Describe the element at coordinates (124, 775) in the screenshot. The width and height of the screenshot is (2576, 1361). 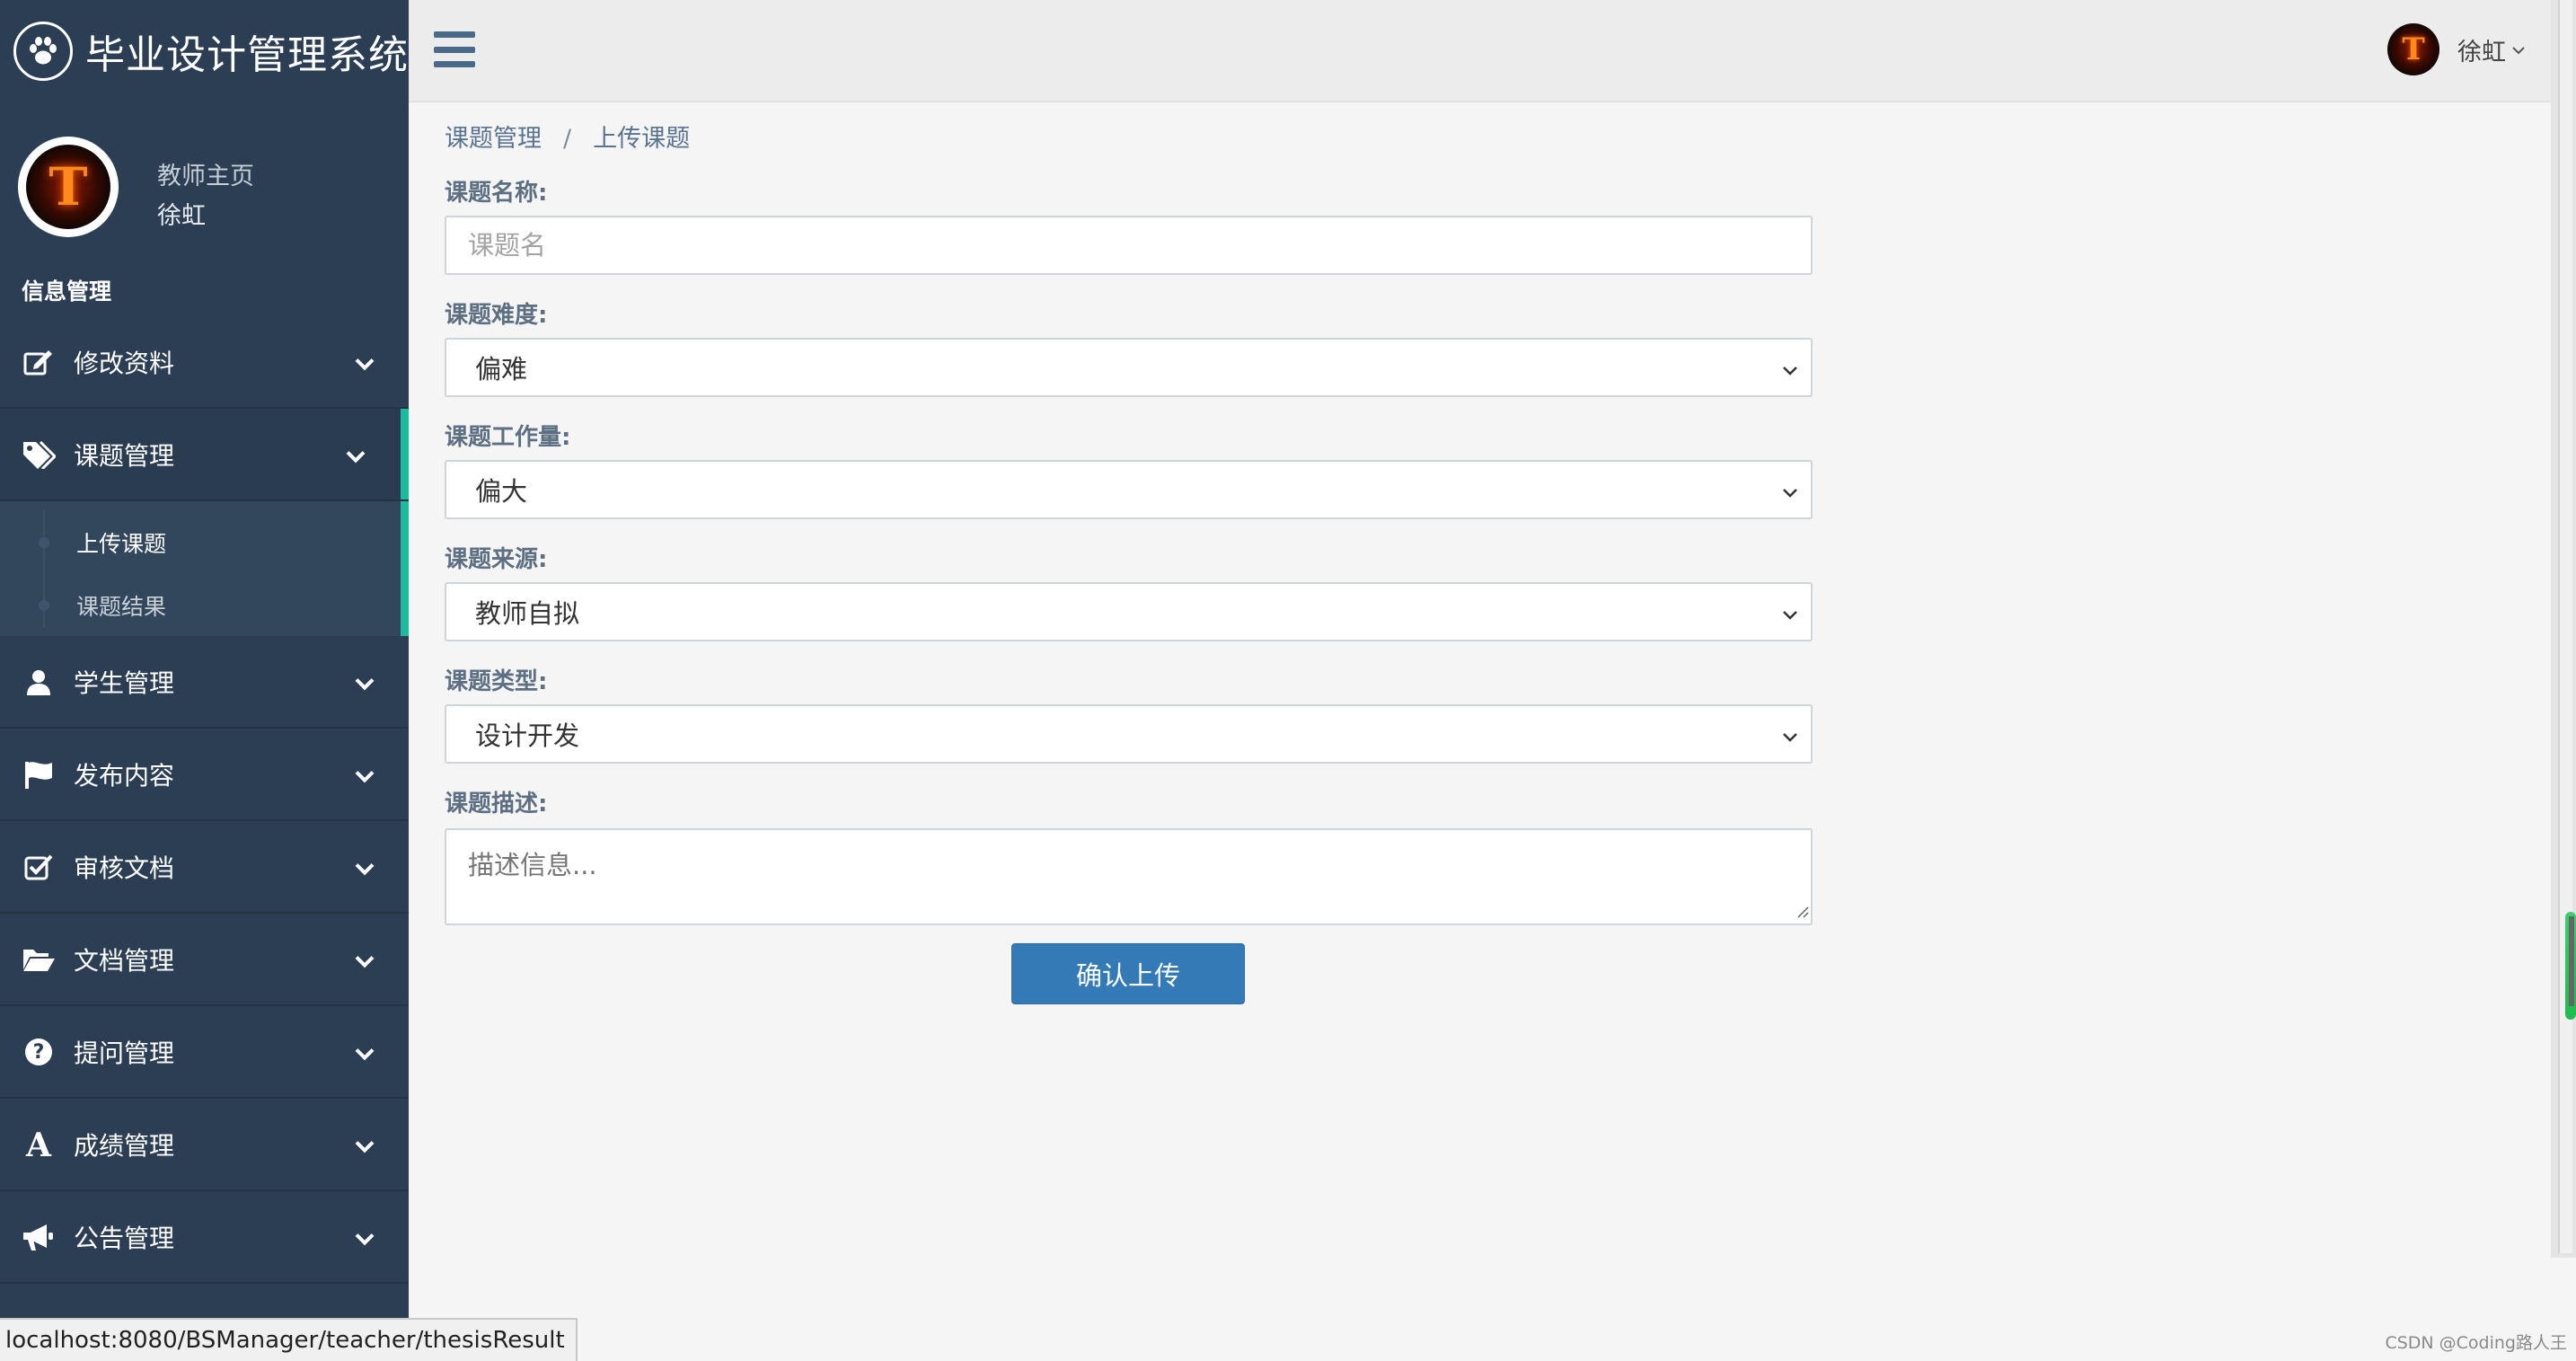
I see `sidebar-item-label: 发布内容` at that location.